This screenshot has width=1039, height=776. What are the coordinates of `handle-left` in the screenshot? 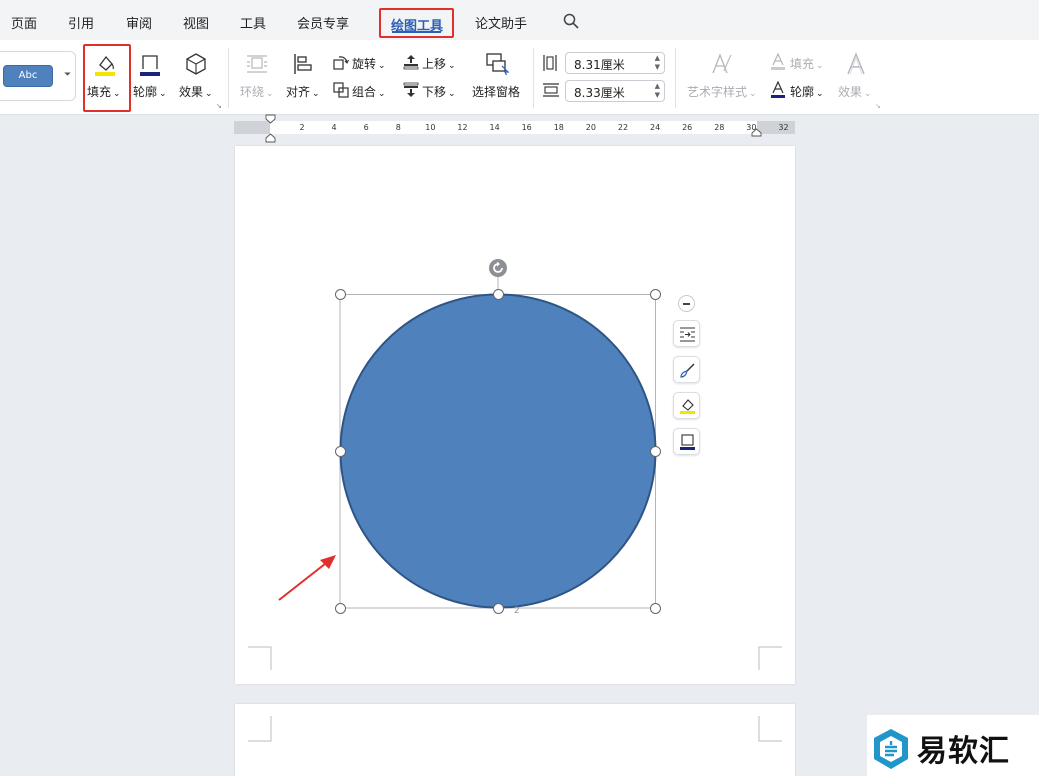 It's located at (340, 451).